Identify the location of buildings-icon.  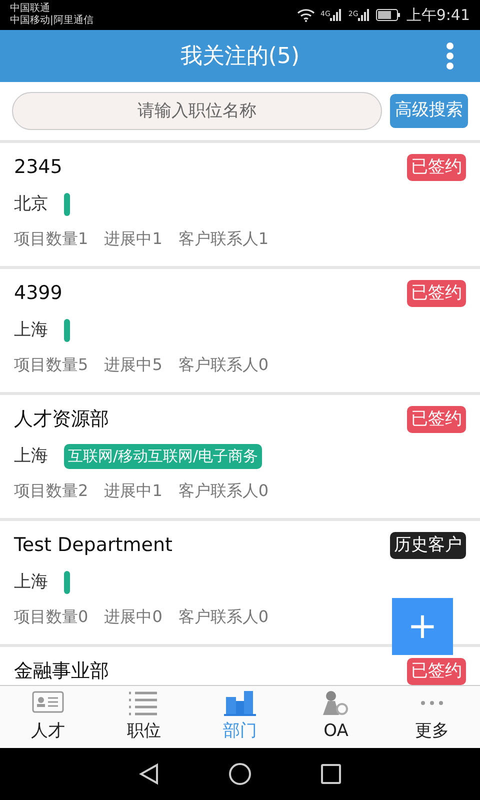
(240, 703).